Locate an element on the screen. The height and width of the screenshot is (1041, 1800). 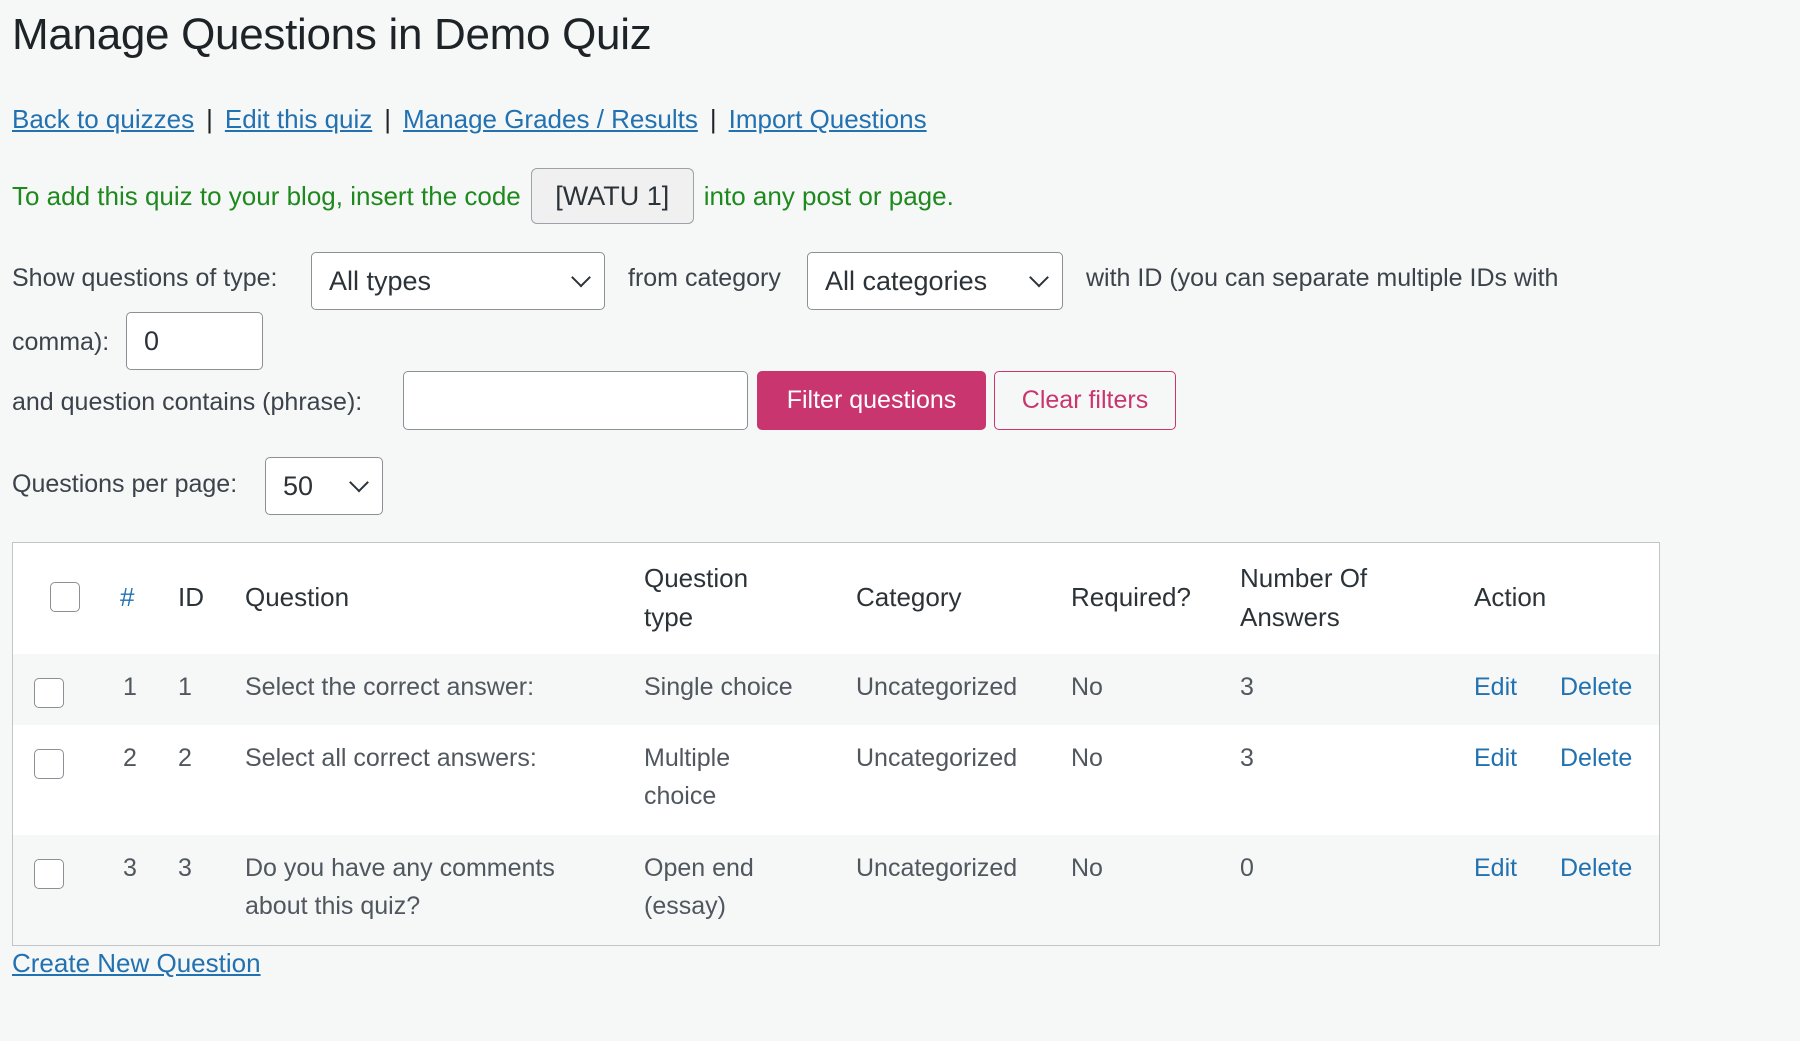
row-id: 3 is located at coordinates (185, 868).